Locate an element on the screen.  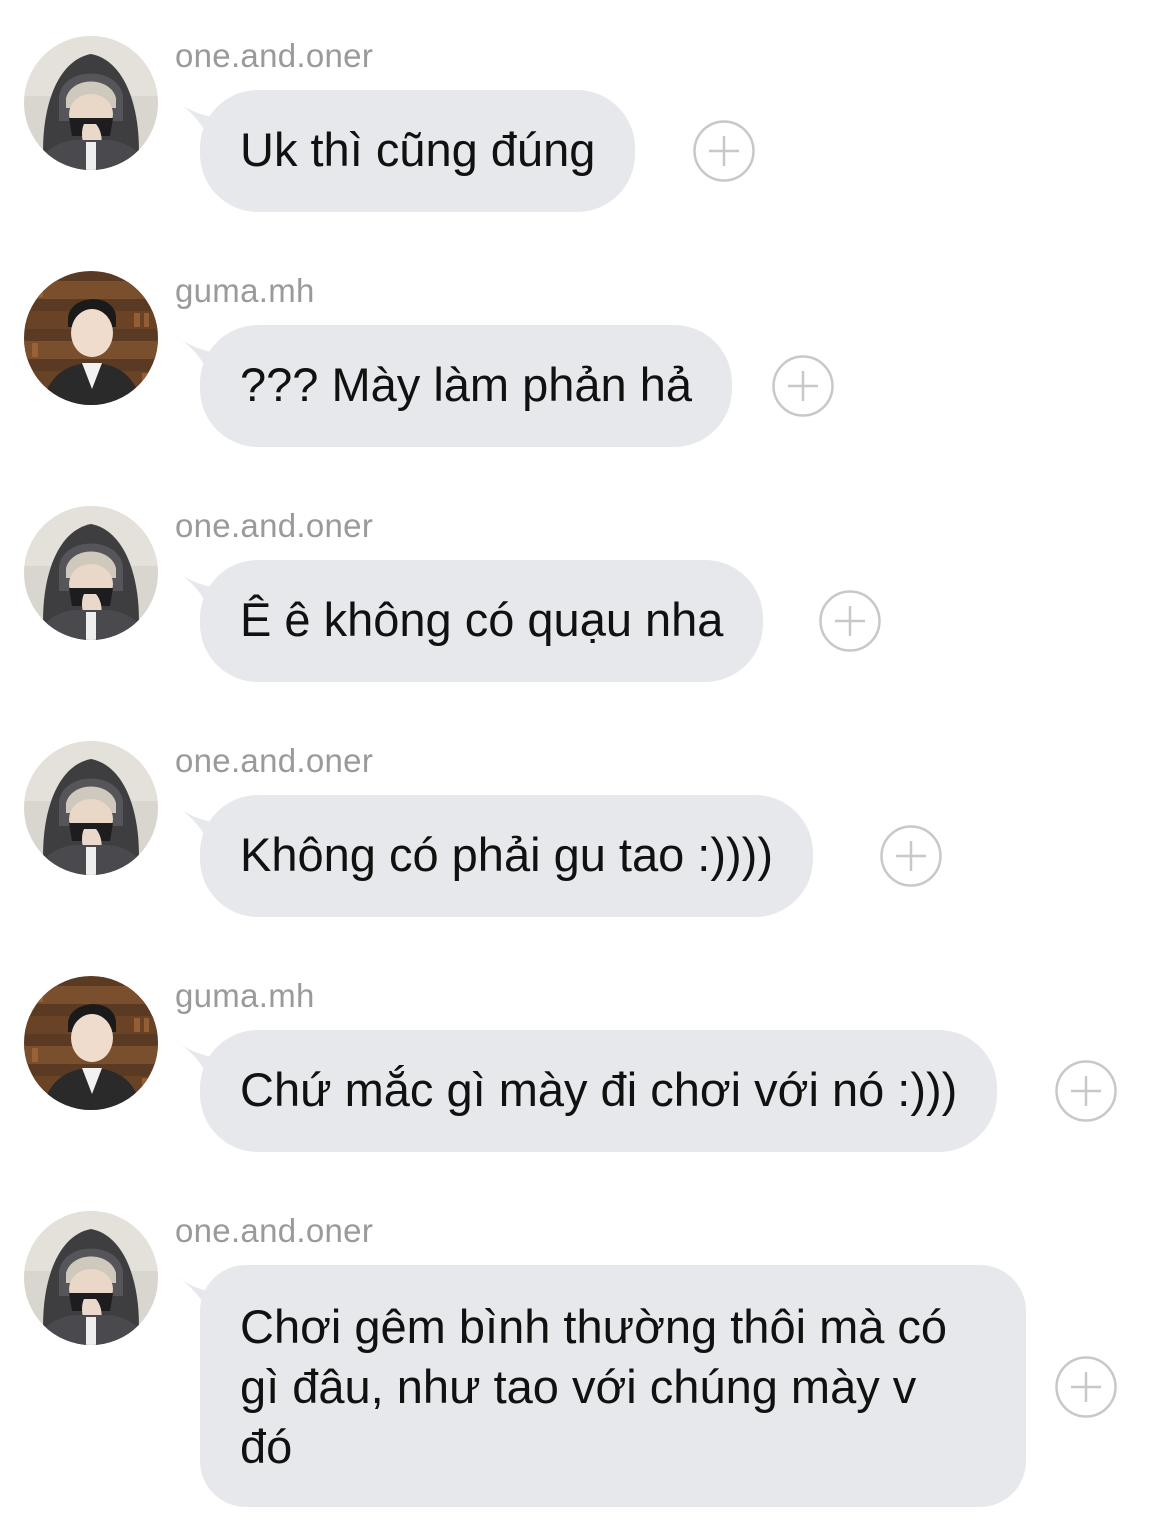
message-text: Không có phải gu tao :)))) is located at coordinates (506, 854).